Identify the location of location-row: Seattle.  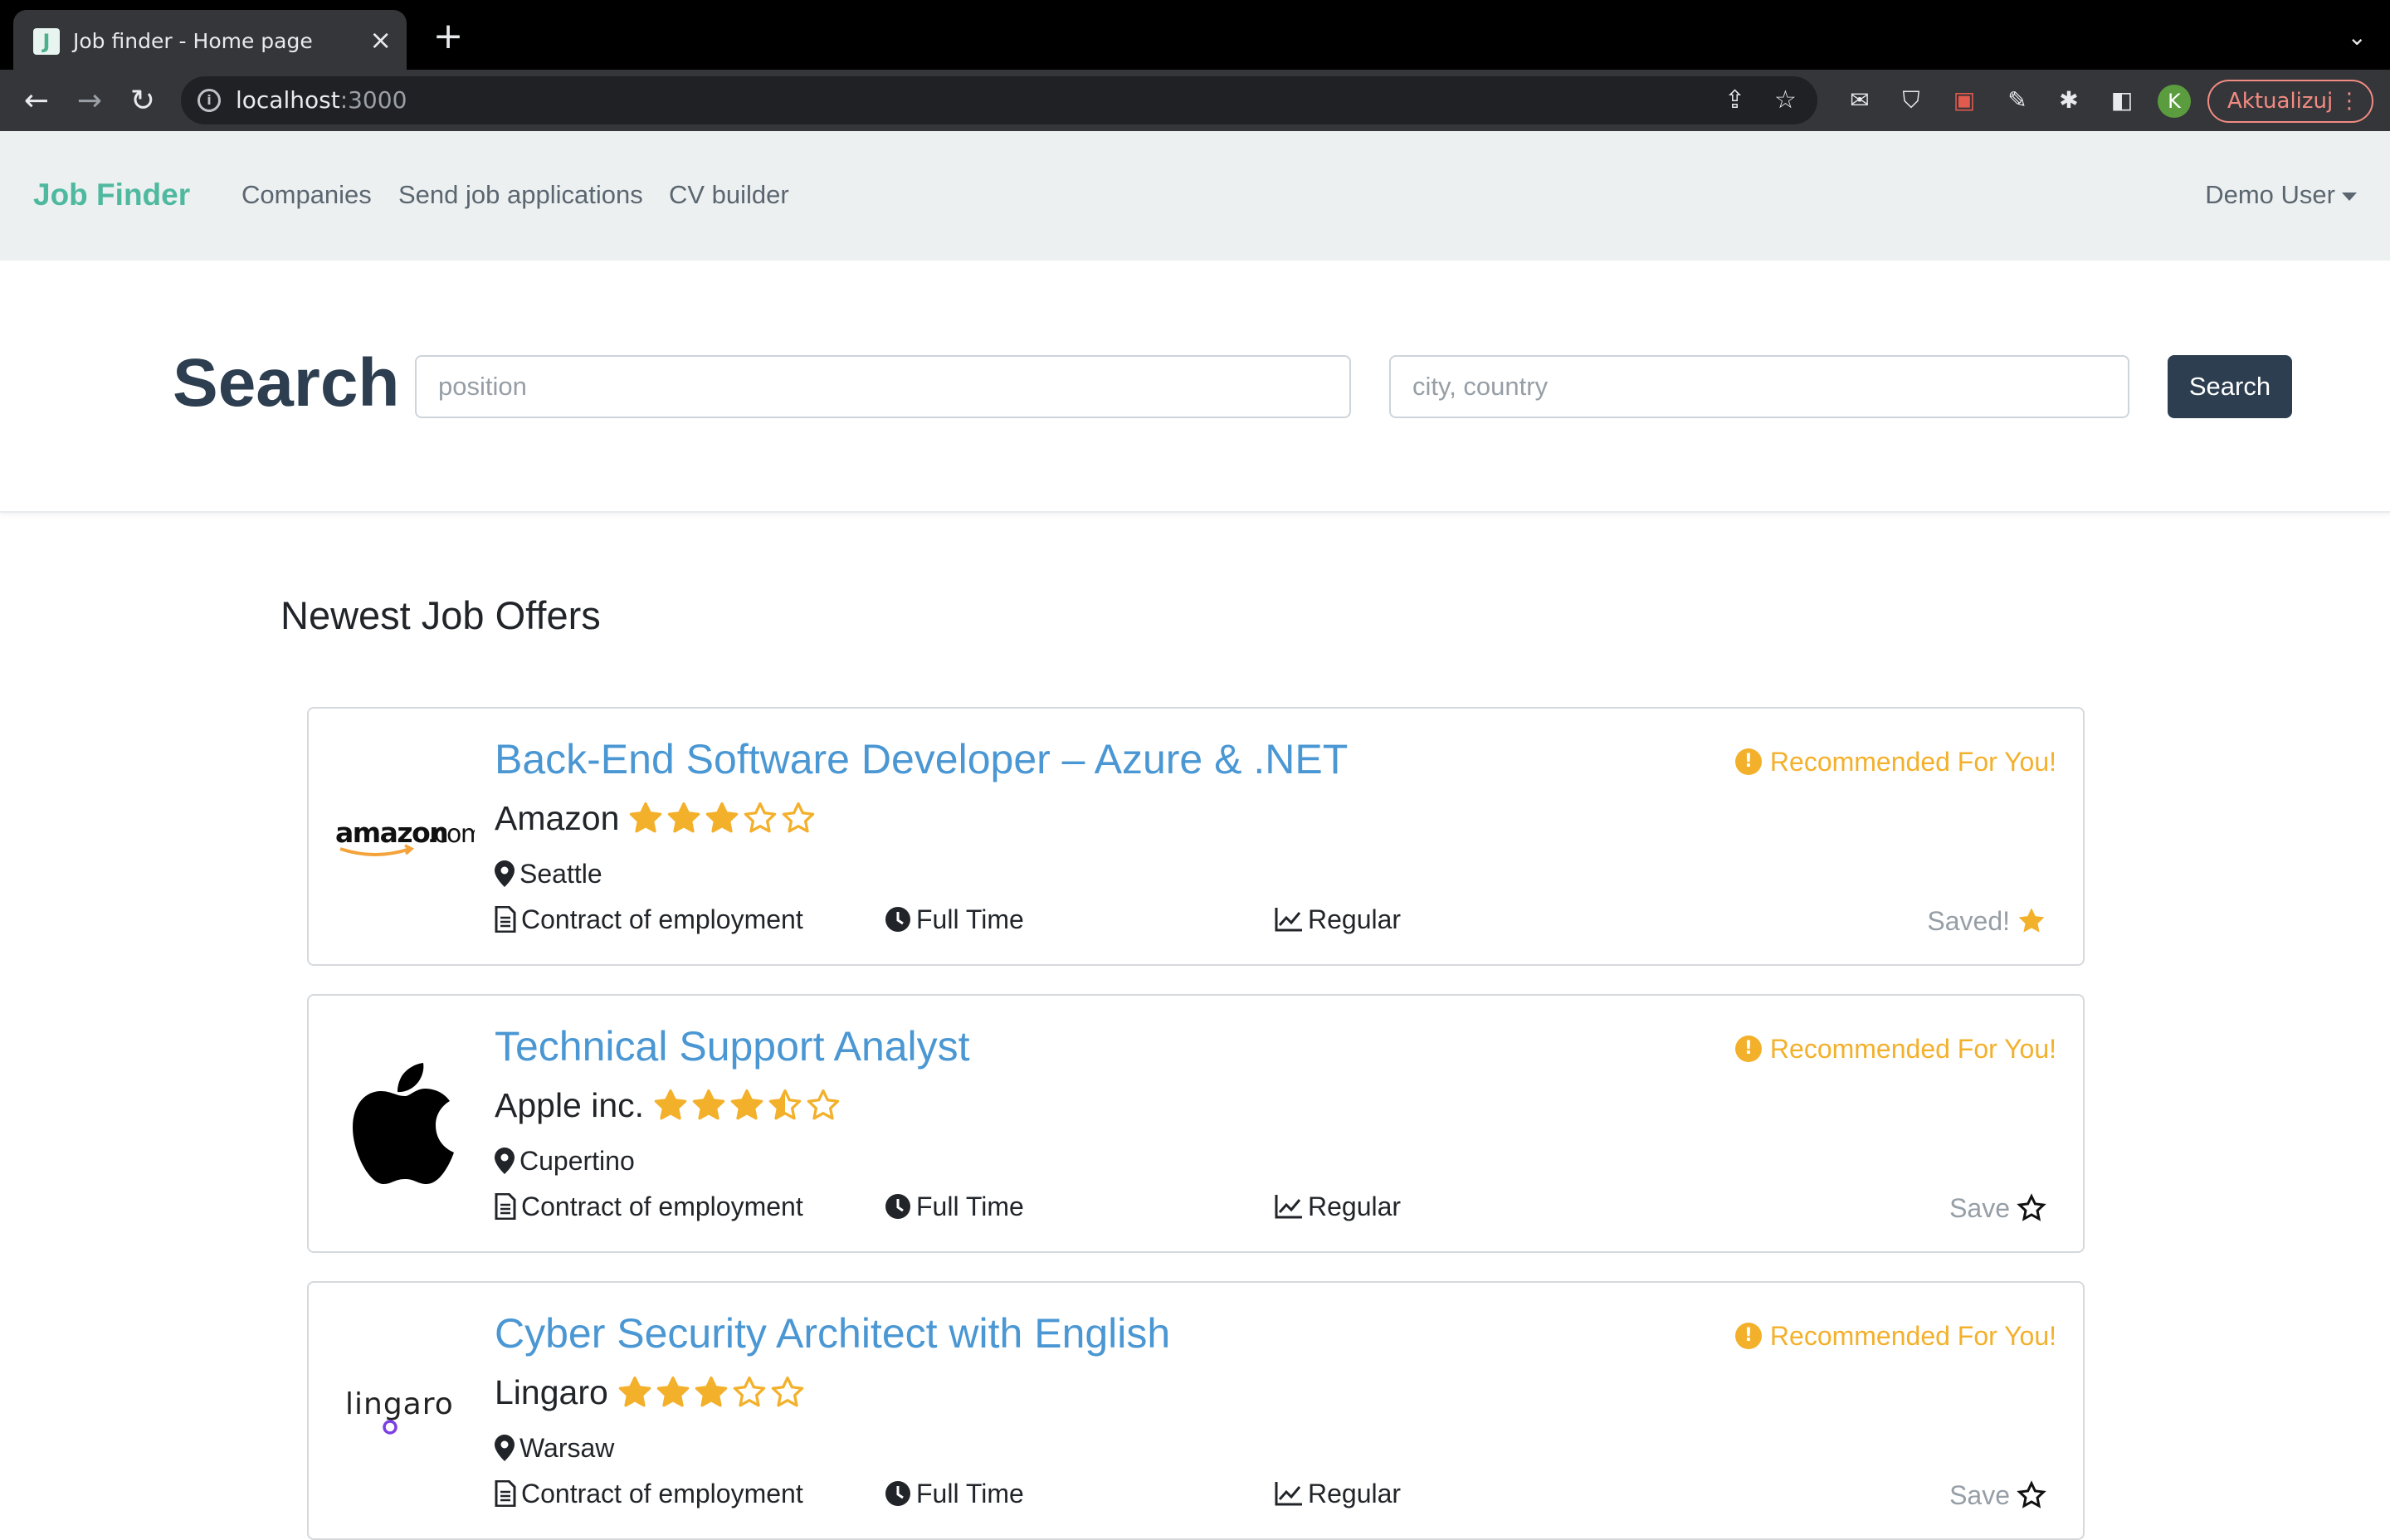
(549, 874).